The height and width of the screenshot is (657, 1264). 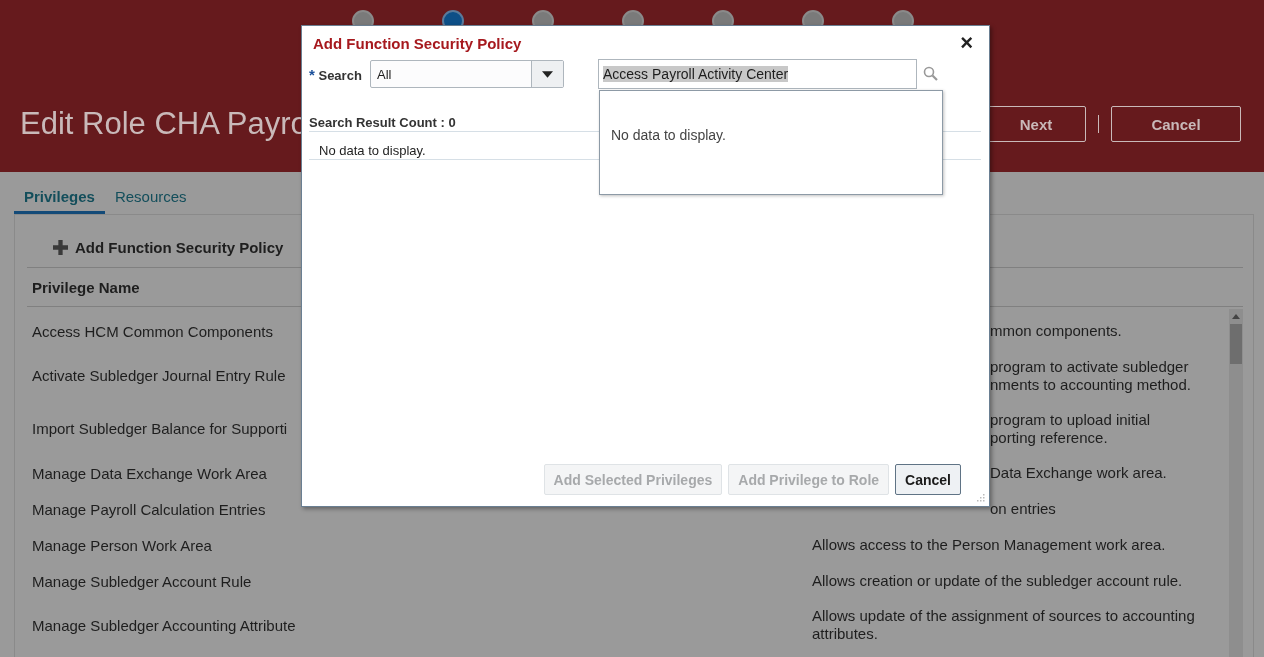 I want to click on tab: Resources, so click(x=150, y=199).